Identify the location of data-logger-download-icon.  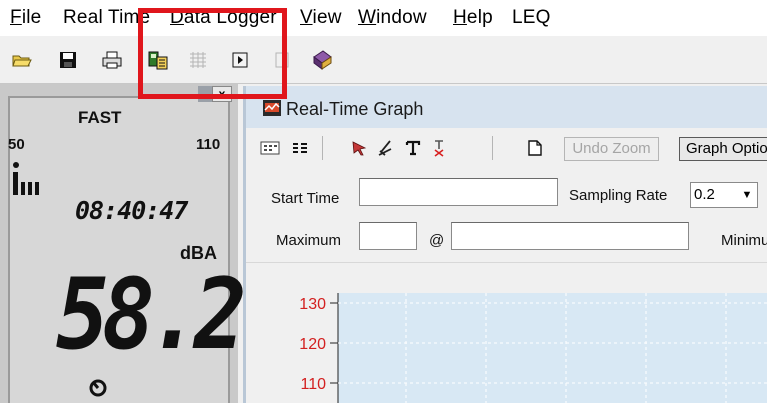
(158, 60).